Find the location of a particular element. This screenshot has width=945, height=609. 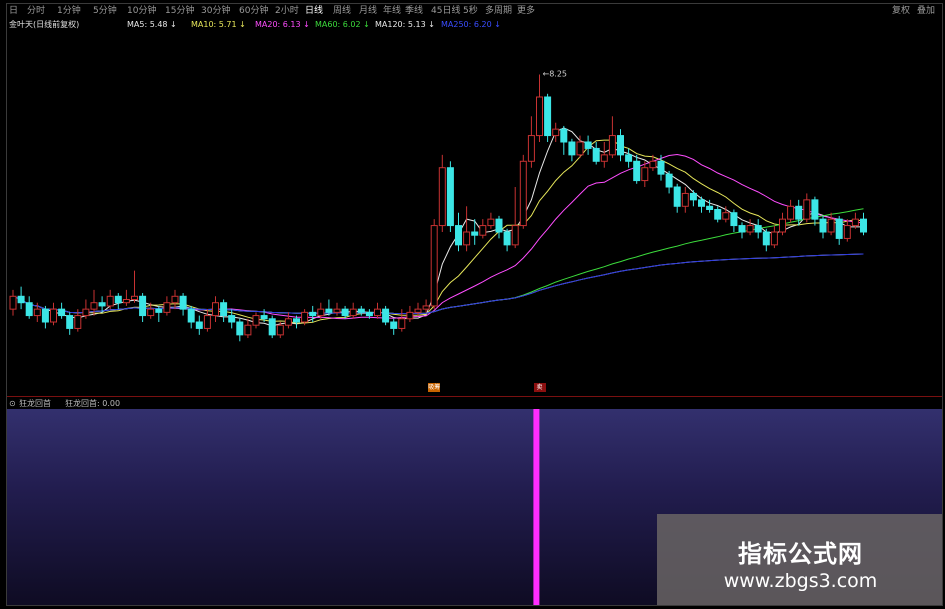

period-tab-8: 2小时 is located at coordinates (287, 11).